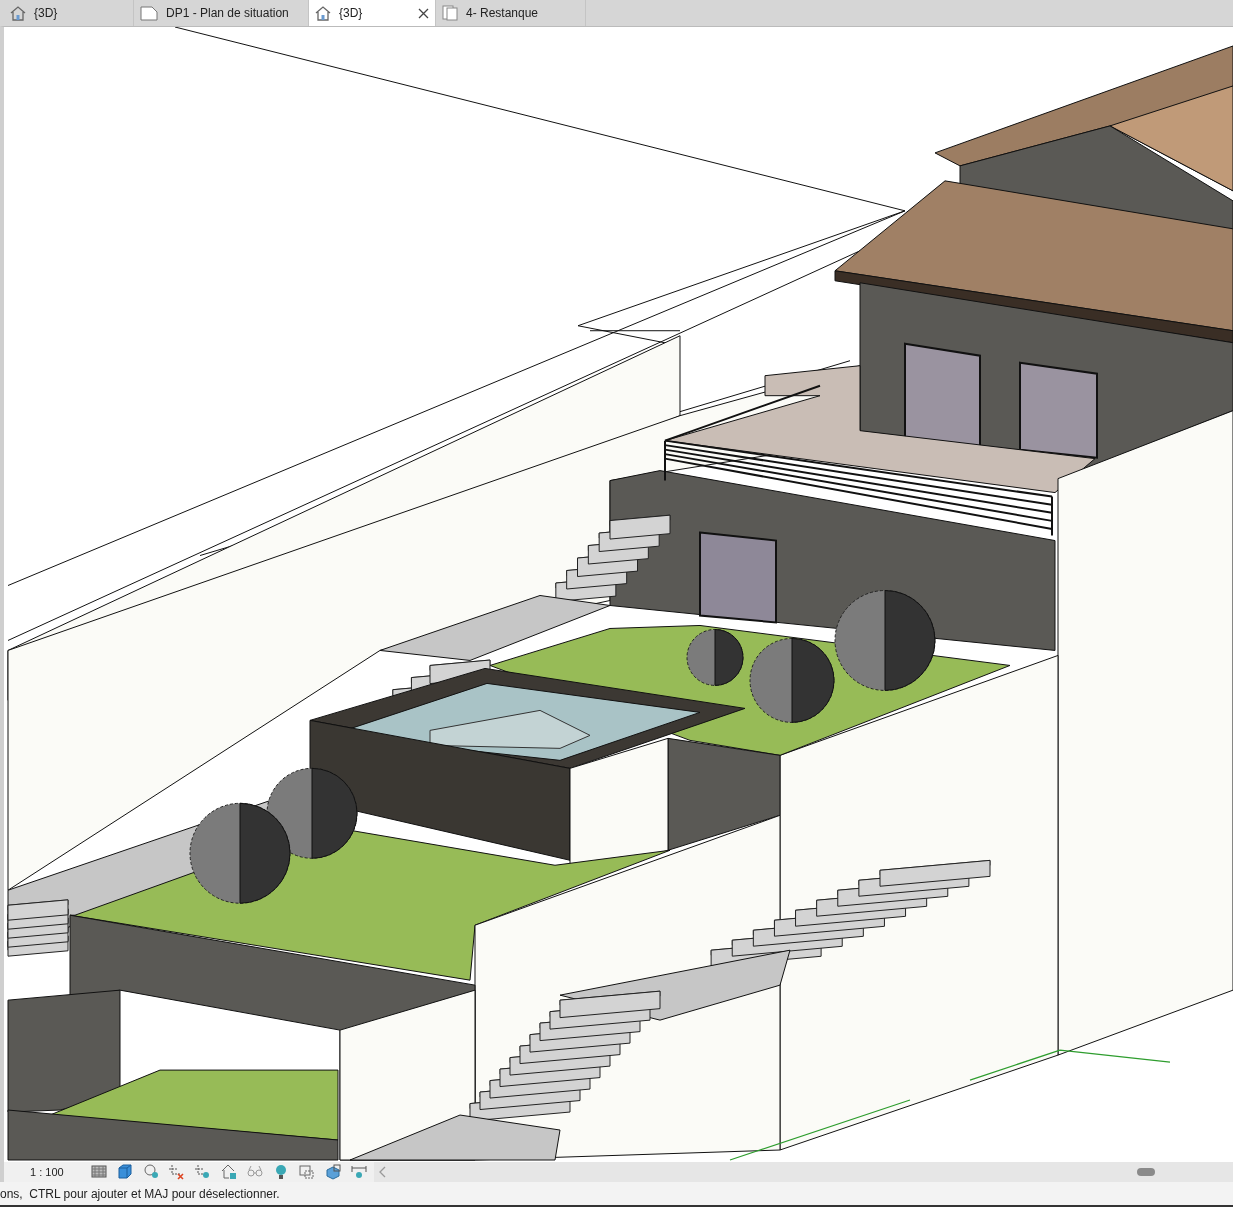  What do you see at coordinates (227, 13) in the screenshot?
I see `tab-label: DP1 - Plan de situation` at bounding box center [227, 13].